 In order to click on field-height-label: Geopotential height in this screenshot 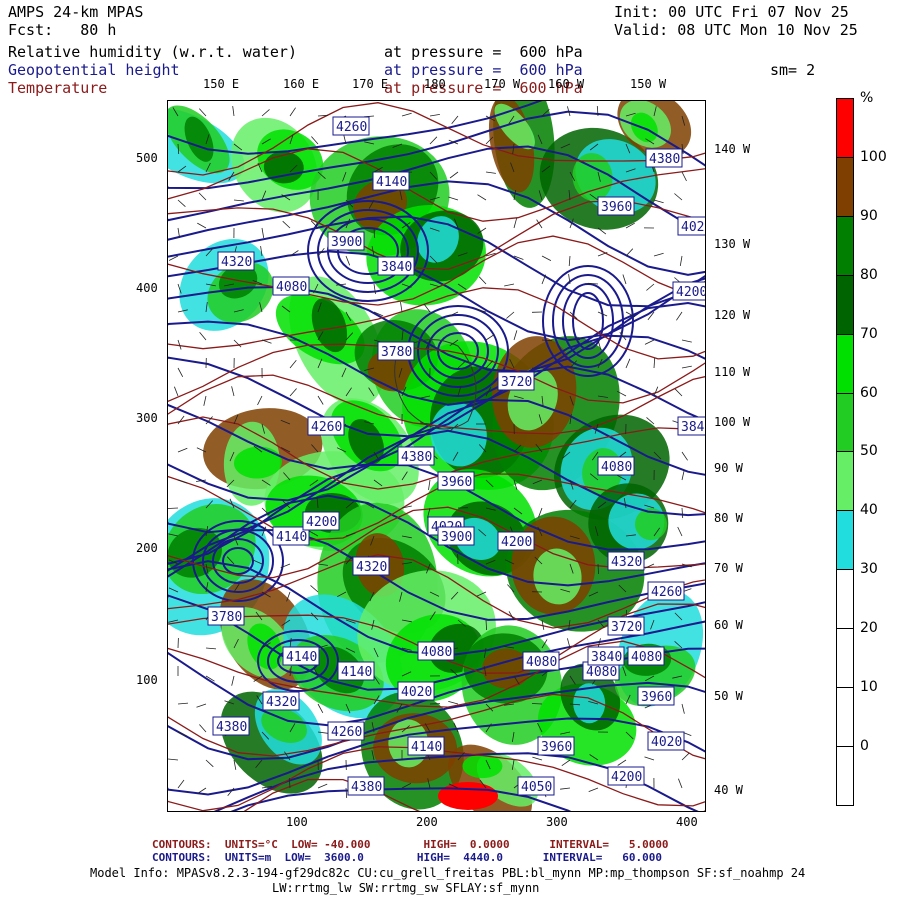, I will do `click(94, 70)`.